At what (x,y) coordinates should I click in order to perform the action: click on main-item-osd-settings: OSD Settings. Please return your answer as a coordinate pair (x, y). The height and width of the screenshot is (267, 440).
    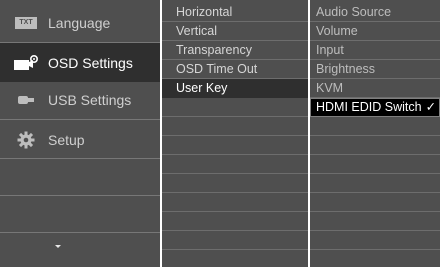
    Looking at the image, I should click on (80, 62).